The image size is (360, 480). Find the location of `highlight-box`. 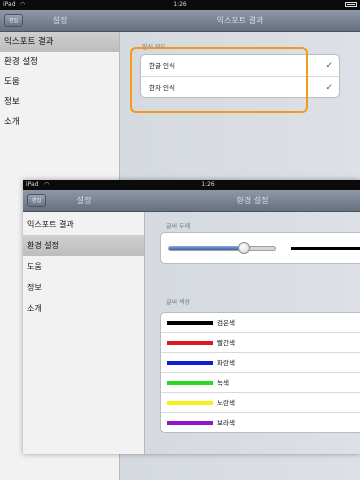

highlight-box is located at coordinates (219, 80).